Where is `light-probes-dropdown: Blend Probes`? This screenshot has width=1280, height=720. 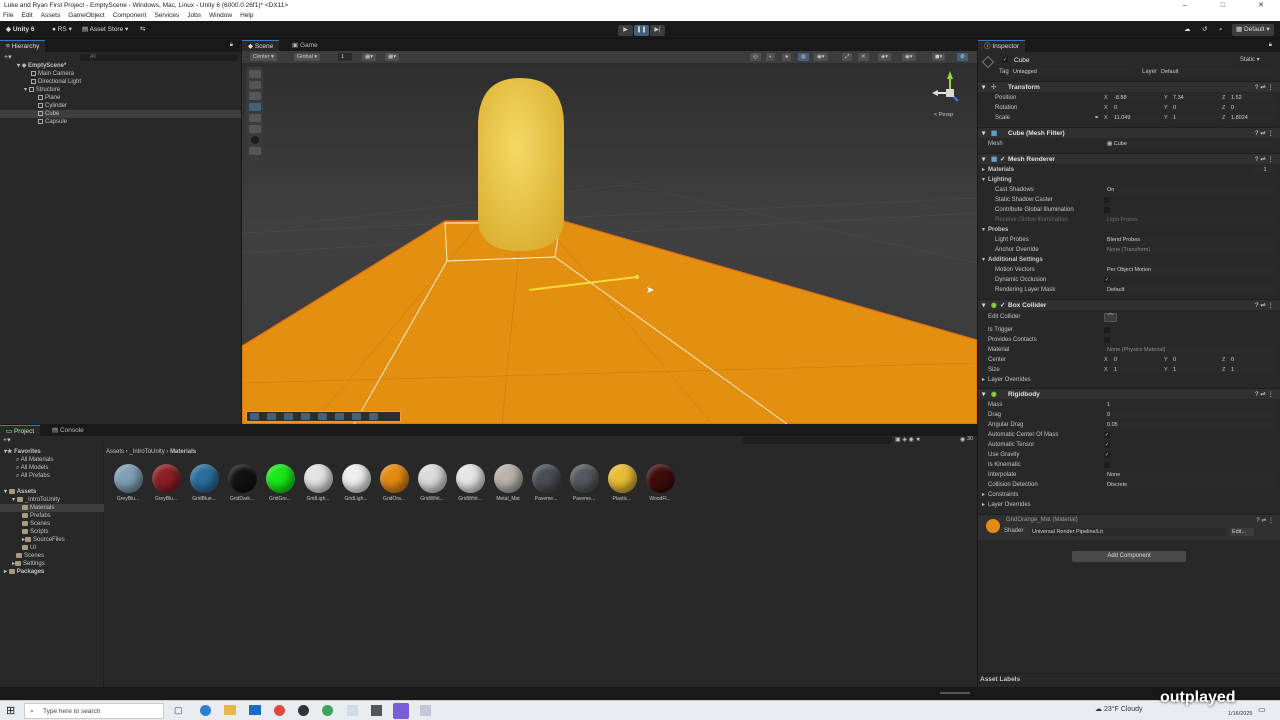
light-probes-dropdown: Blend Probes is located at coordinates (1190, 240).